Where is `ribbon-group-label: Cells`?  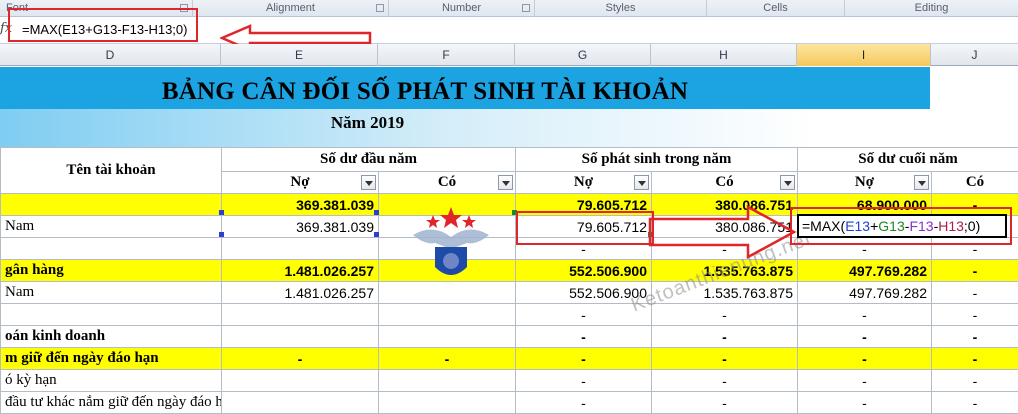 ribbon-group-label: Cells is located at coordinates (775, 8).